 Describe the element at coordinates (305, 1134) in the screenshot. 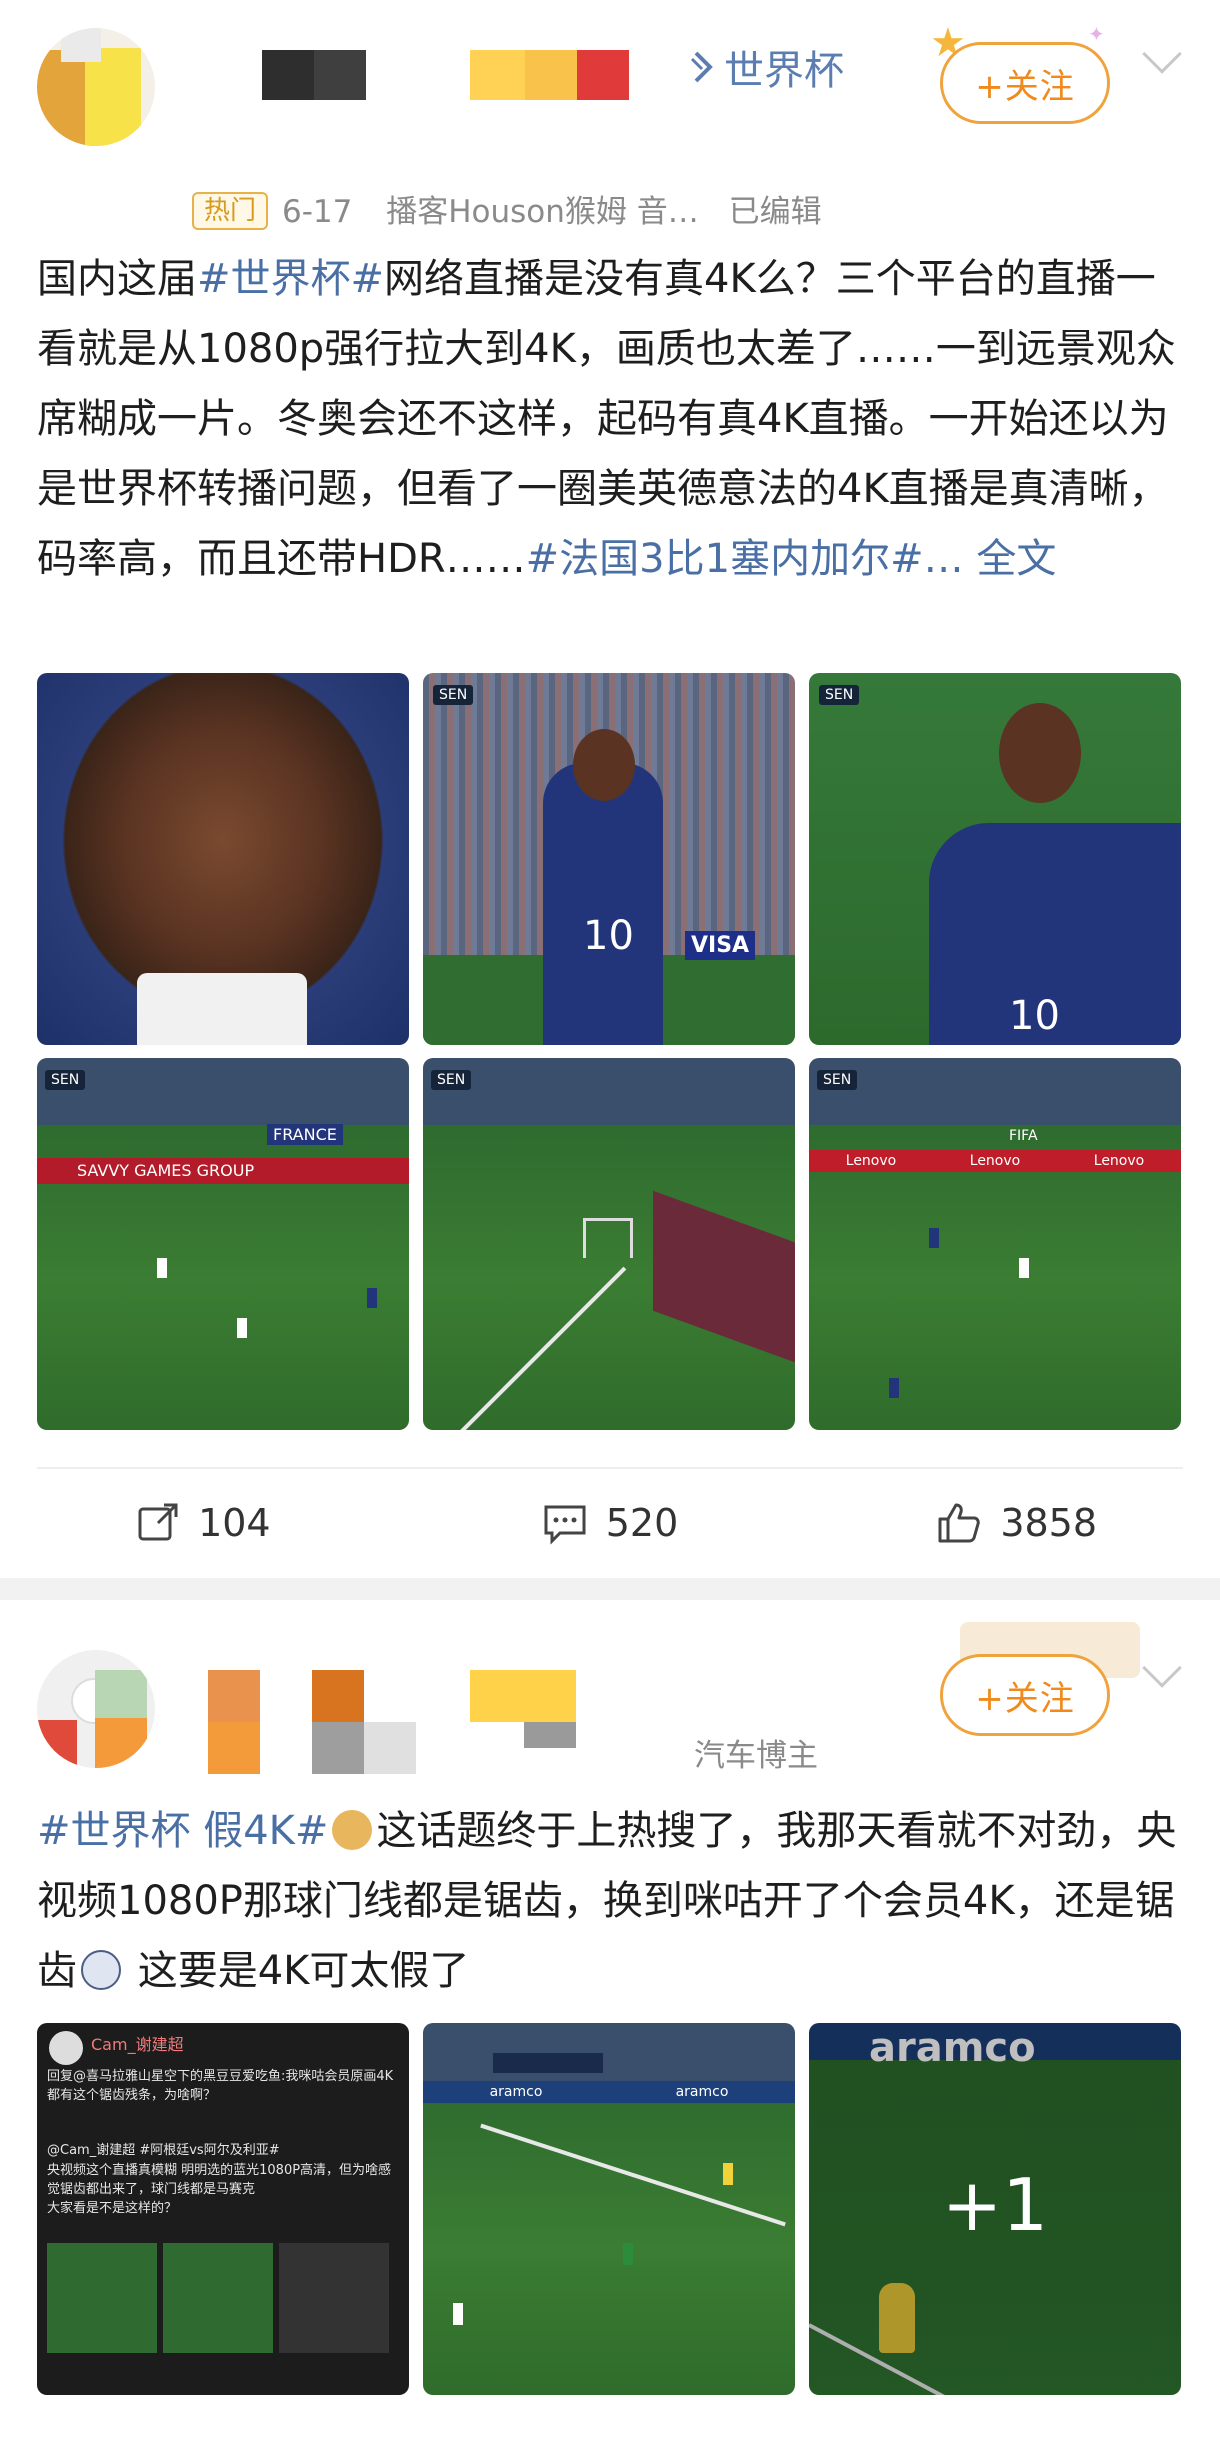

I see `ad-board-france: FRANCE` at that location.